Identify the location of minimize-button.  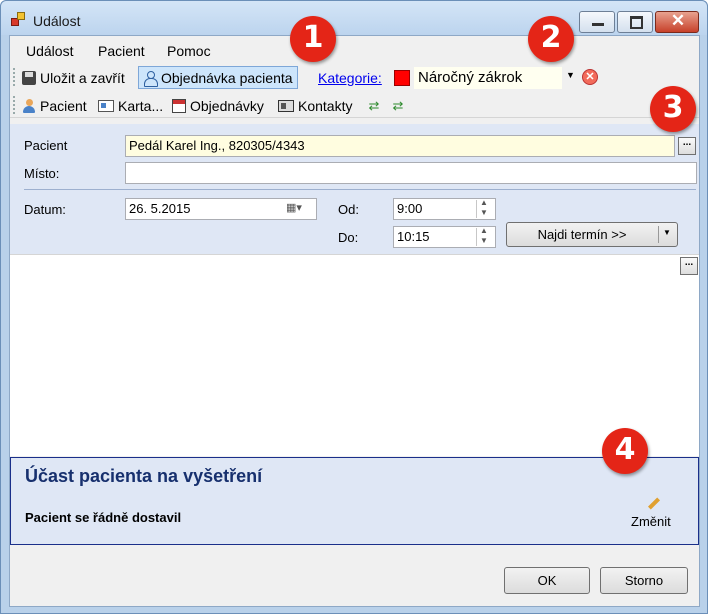
(597, 22).